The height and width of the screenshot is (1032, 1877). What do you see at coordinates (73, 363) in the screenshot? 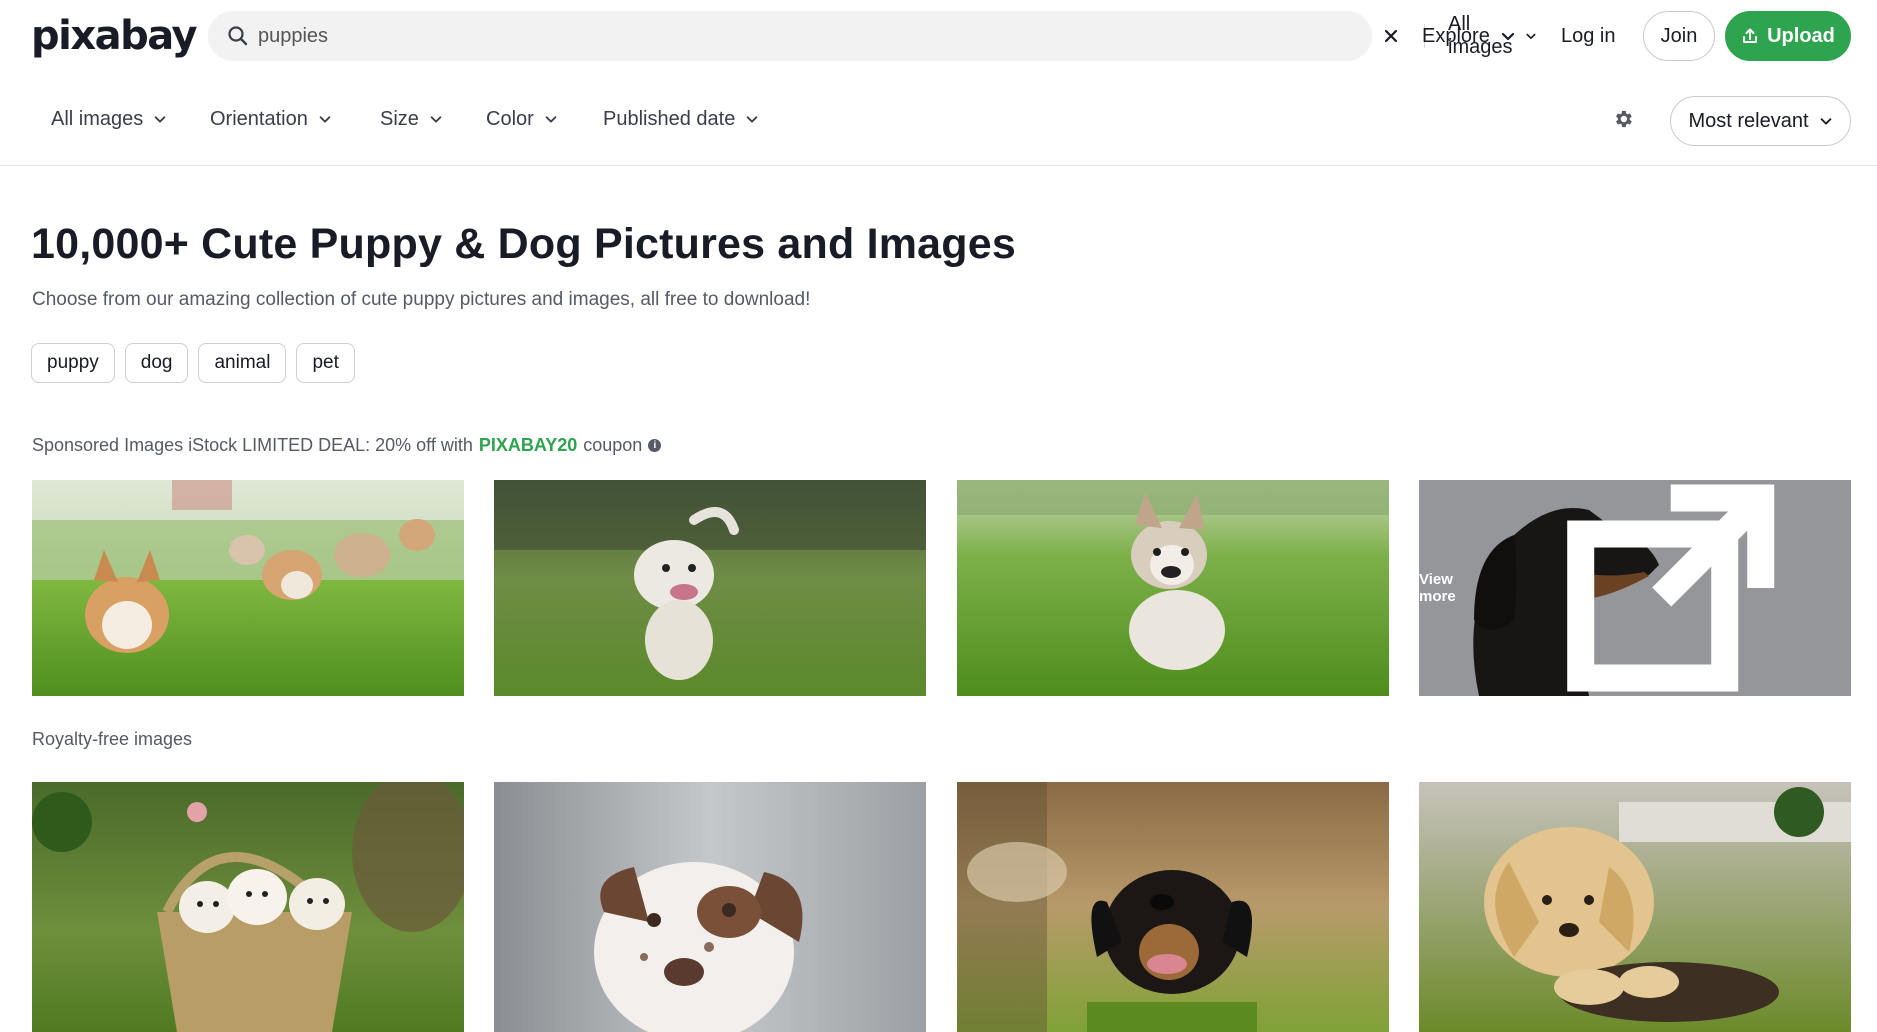
I see `tag-puppy: puppy` at bounding box center [73, 363].